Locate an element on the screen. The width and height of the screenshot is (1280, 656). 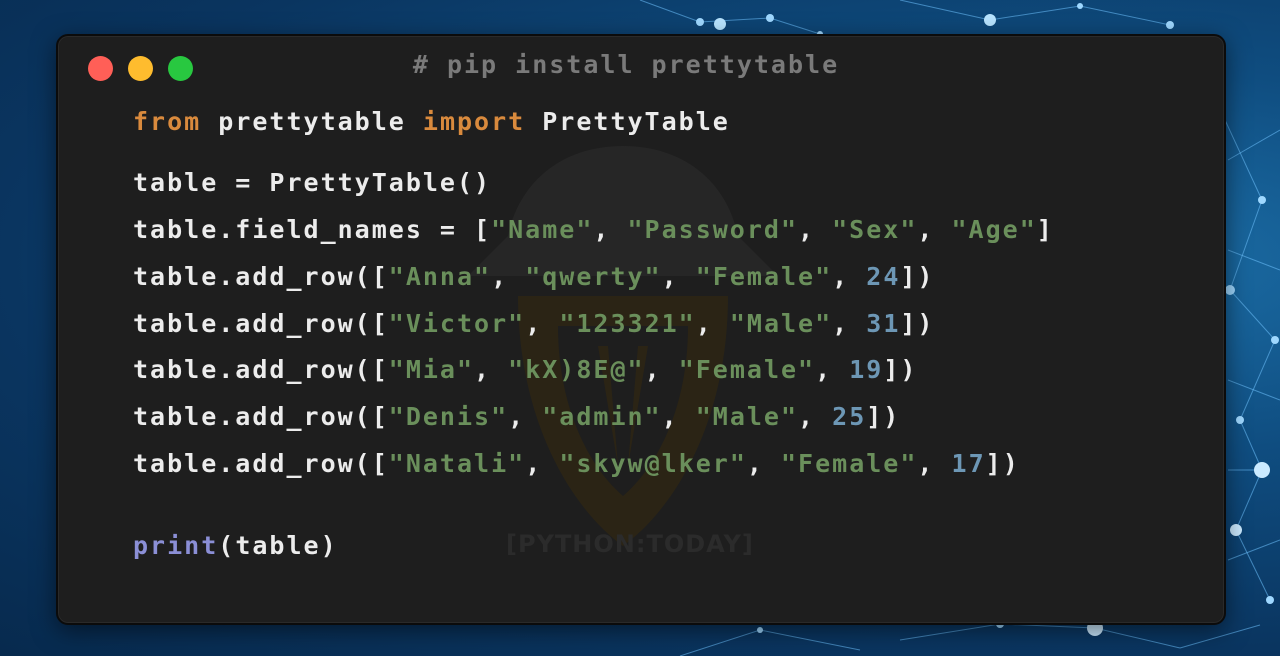
code-line-table-init: table = PrettyTable() is located at coordinates (312, 182).